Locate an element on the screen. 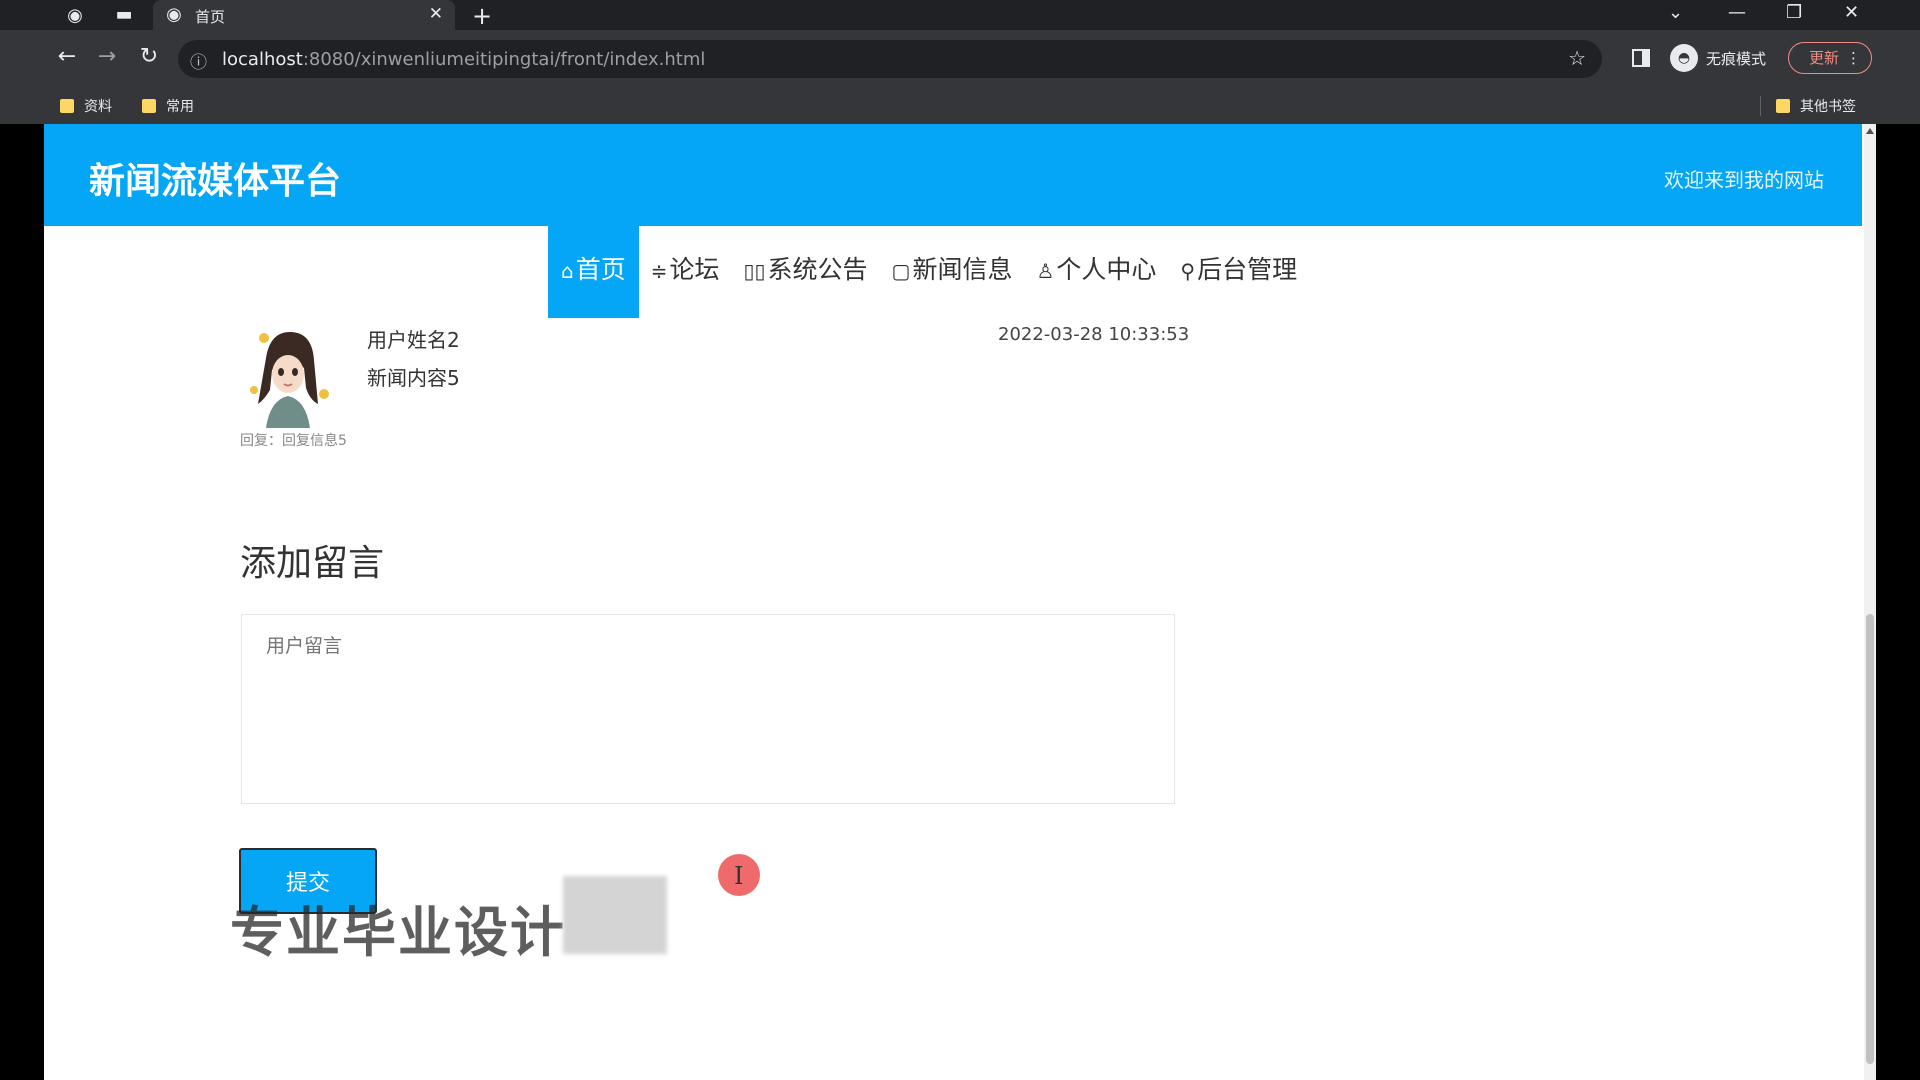 Image resolution: width=1920 pixels, height=1080 pixels. main-nav: ⌂首页 ≑论坛 ▯▯系统公告 ▢新闻信息 ♙个人中心 ⚲后台管理 is located at coordinates (928, 272).